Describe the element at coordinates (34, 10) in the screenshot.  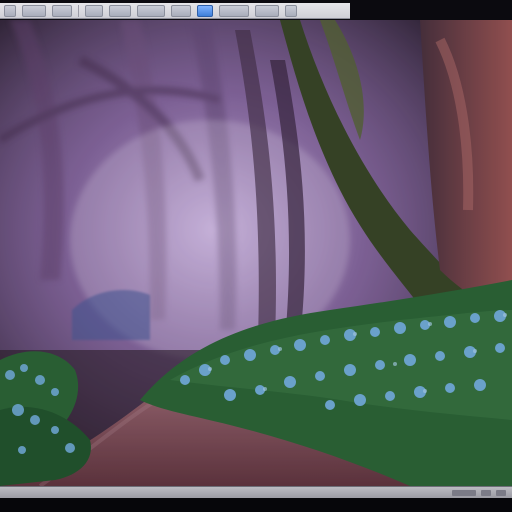
I see `file-menu-button` at that location.